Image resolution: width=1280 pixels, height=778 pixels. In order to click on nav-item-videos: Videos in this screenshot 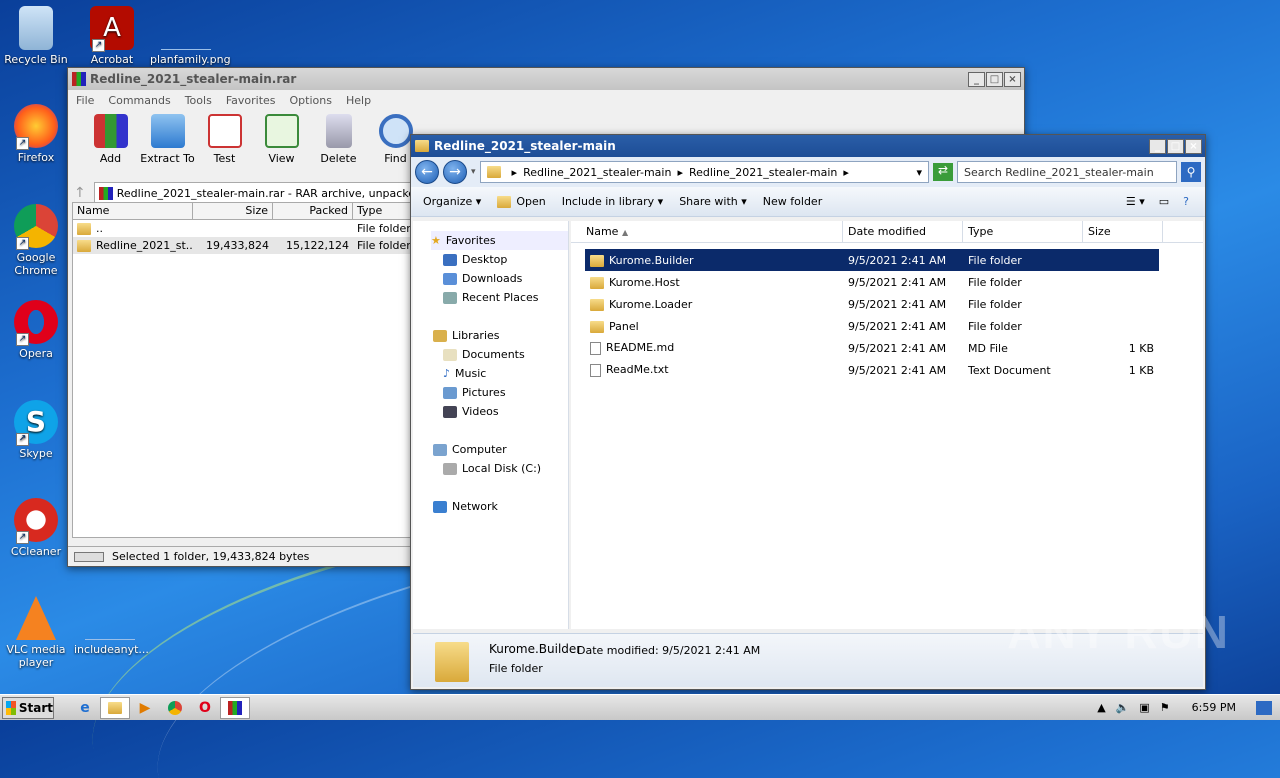, I will do `click(505, 411)`.